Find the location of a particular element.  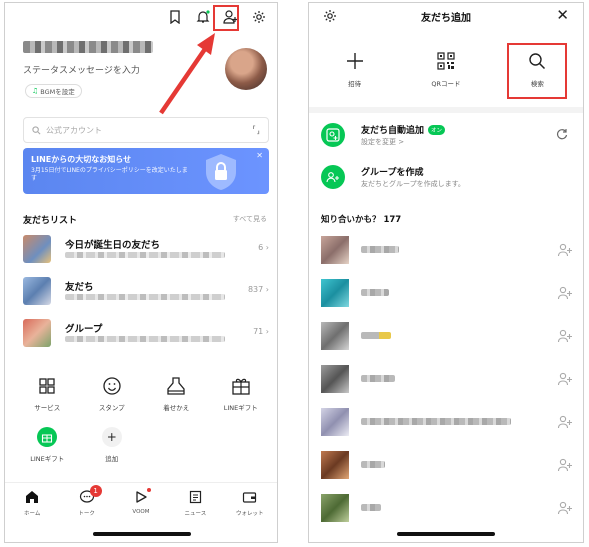

see-all-link: すべて見る is located at coordinates (250, 219).